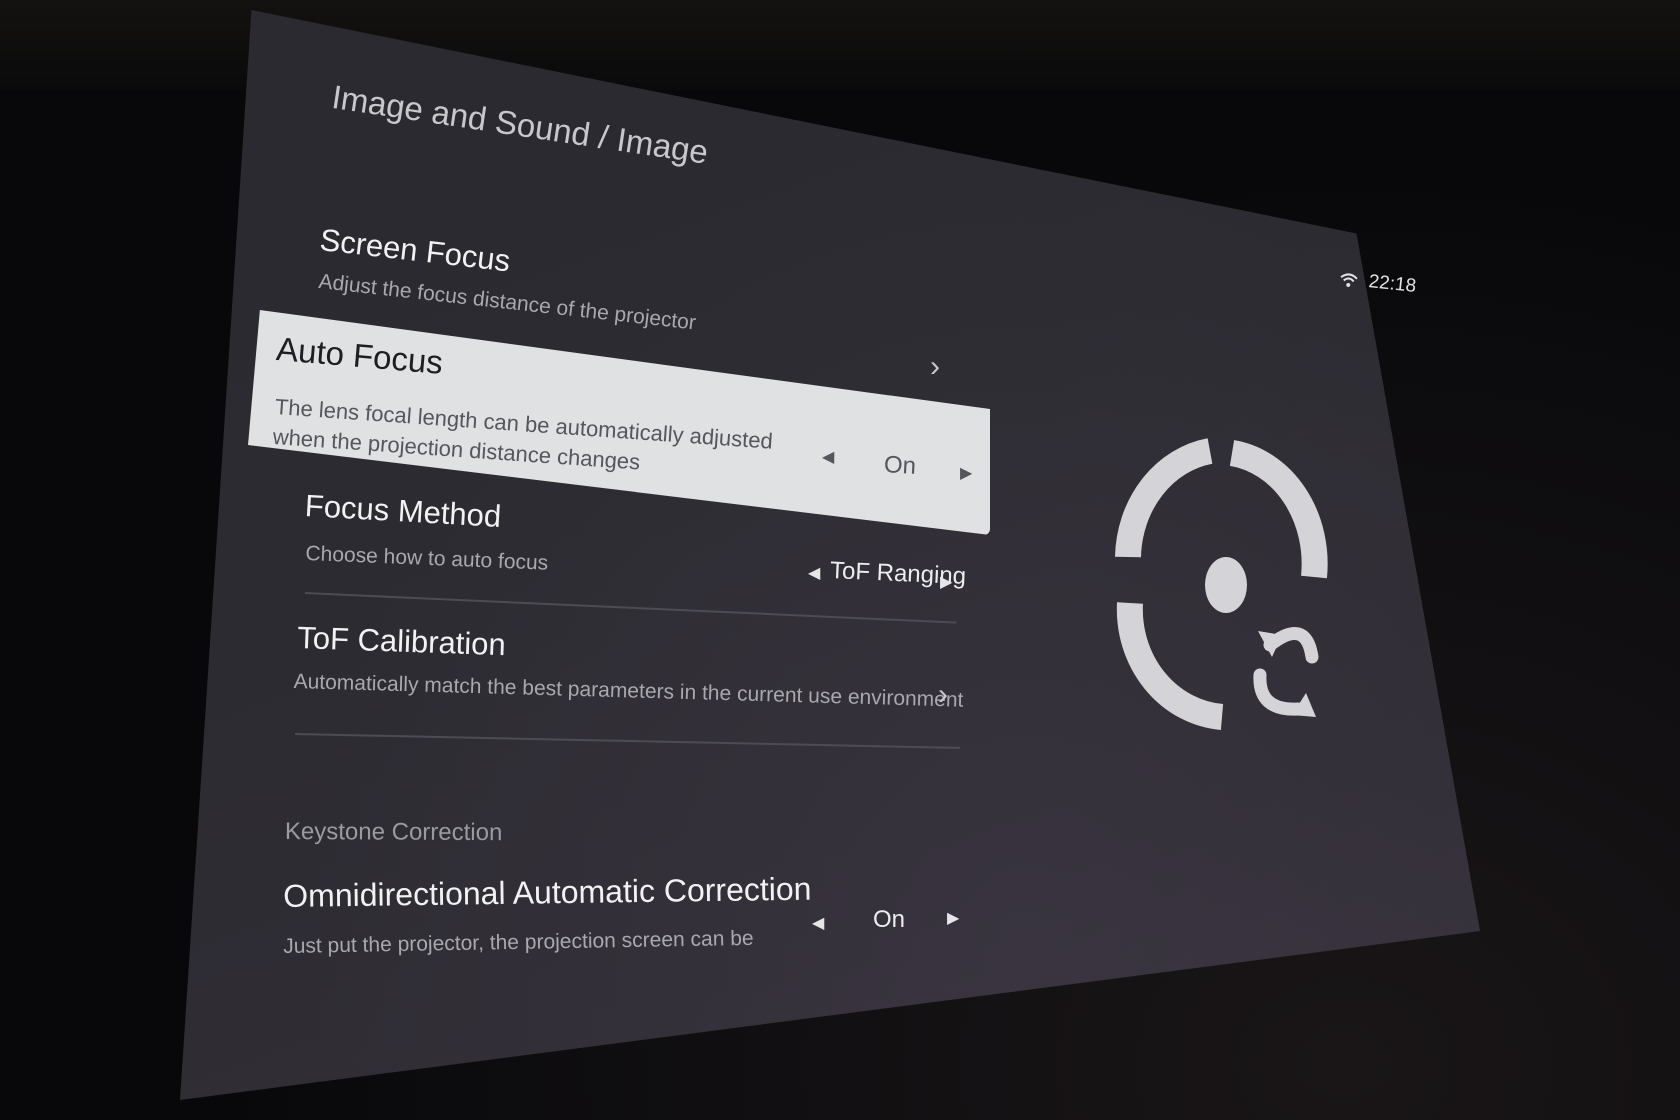 The height and width of the screenshot is (1120, 1680). What do you see at coordinates (547, 893) in the screenshot?
I see `omnidirectional-correction-title: Omnidirectional Automatic Correction` at bounding box center [547, 893].